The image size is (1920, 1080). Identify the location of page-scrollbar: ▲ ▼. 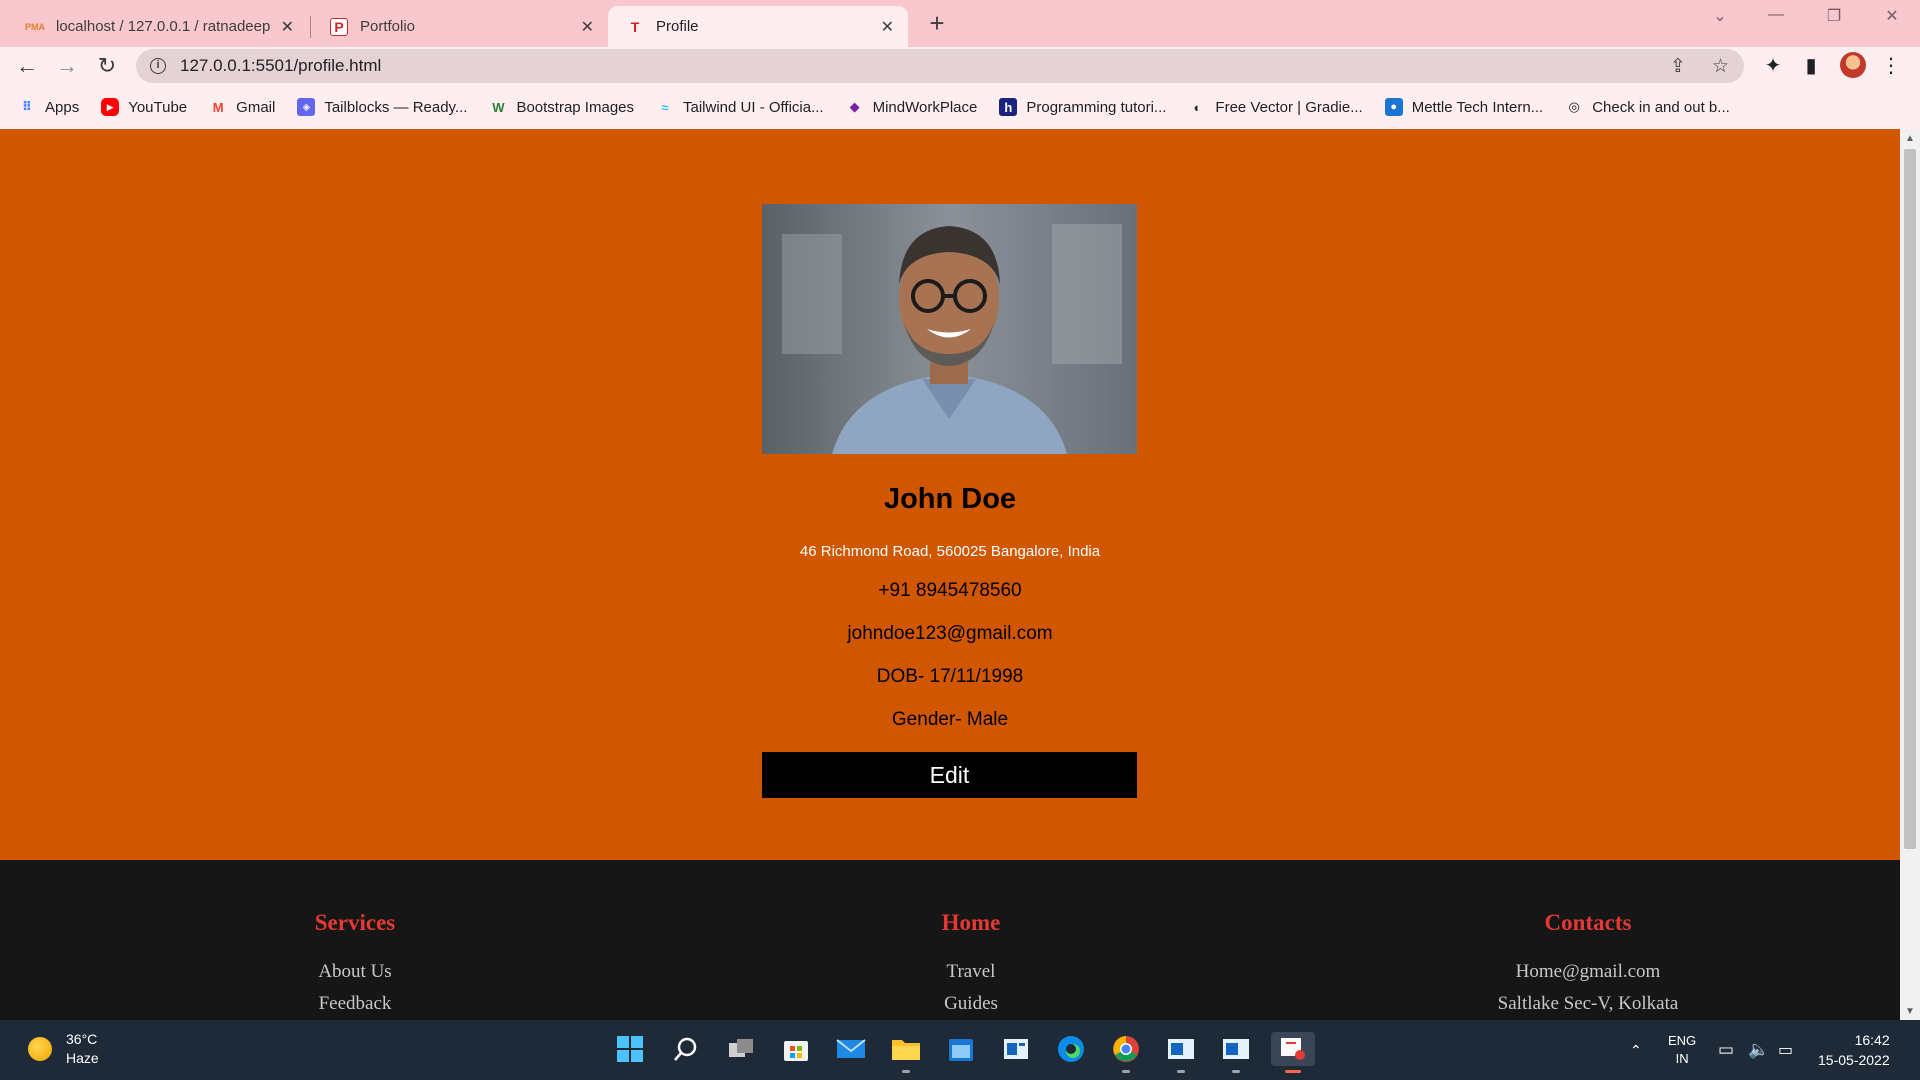
(1910, 575).